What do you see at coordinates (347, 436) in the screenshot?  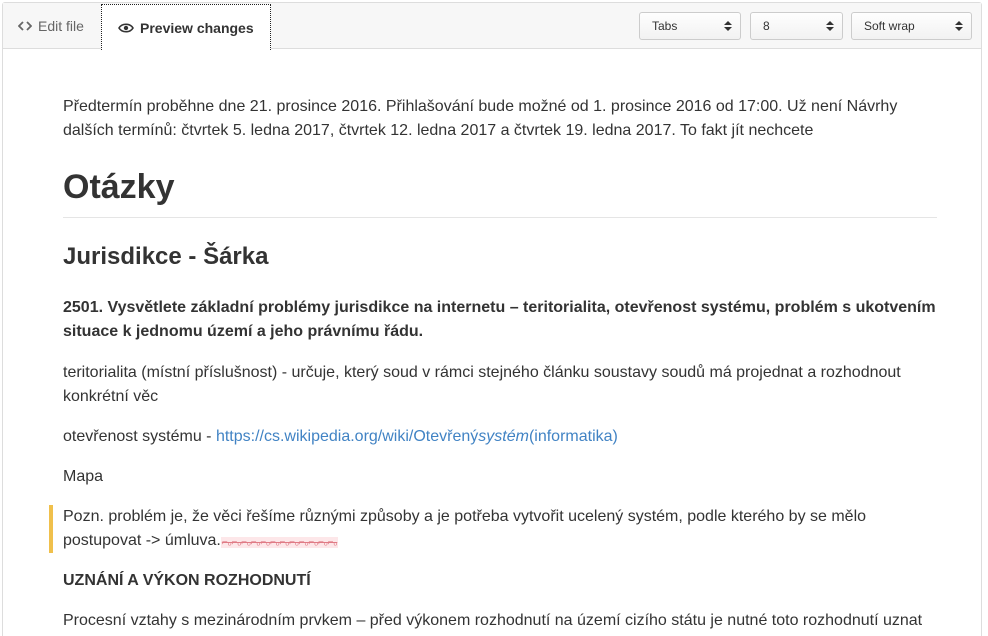 I see `wikipedia-link-part: https://cs.wikipedia.org/wiki/Otevřený` at bounding box center [347, 436].